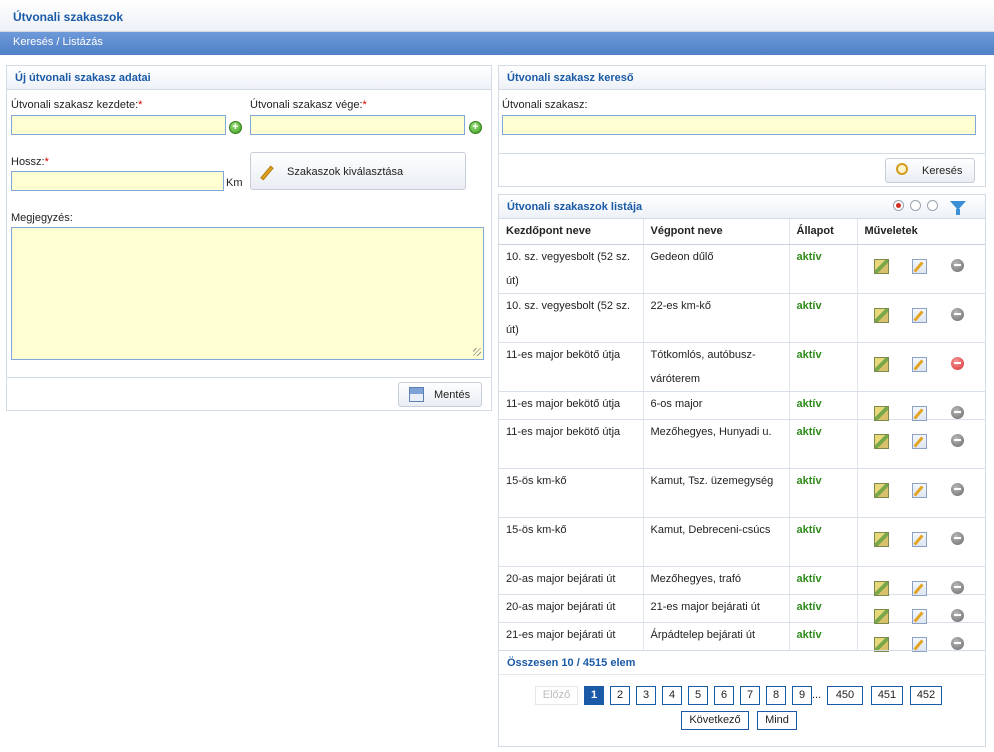  I want to click on cell-start: 11-es major bekötő útja, so click(571, 405).